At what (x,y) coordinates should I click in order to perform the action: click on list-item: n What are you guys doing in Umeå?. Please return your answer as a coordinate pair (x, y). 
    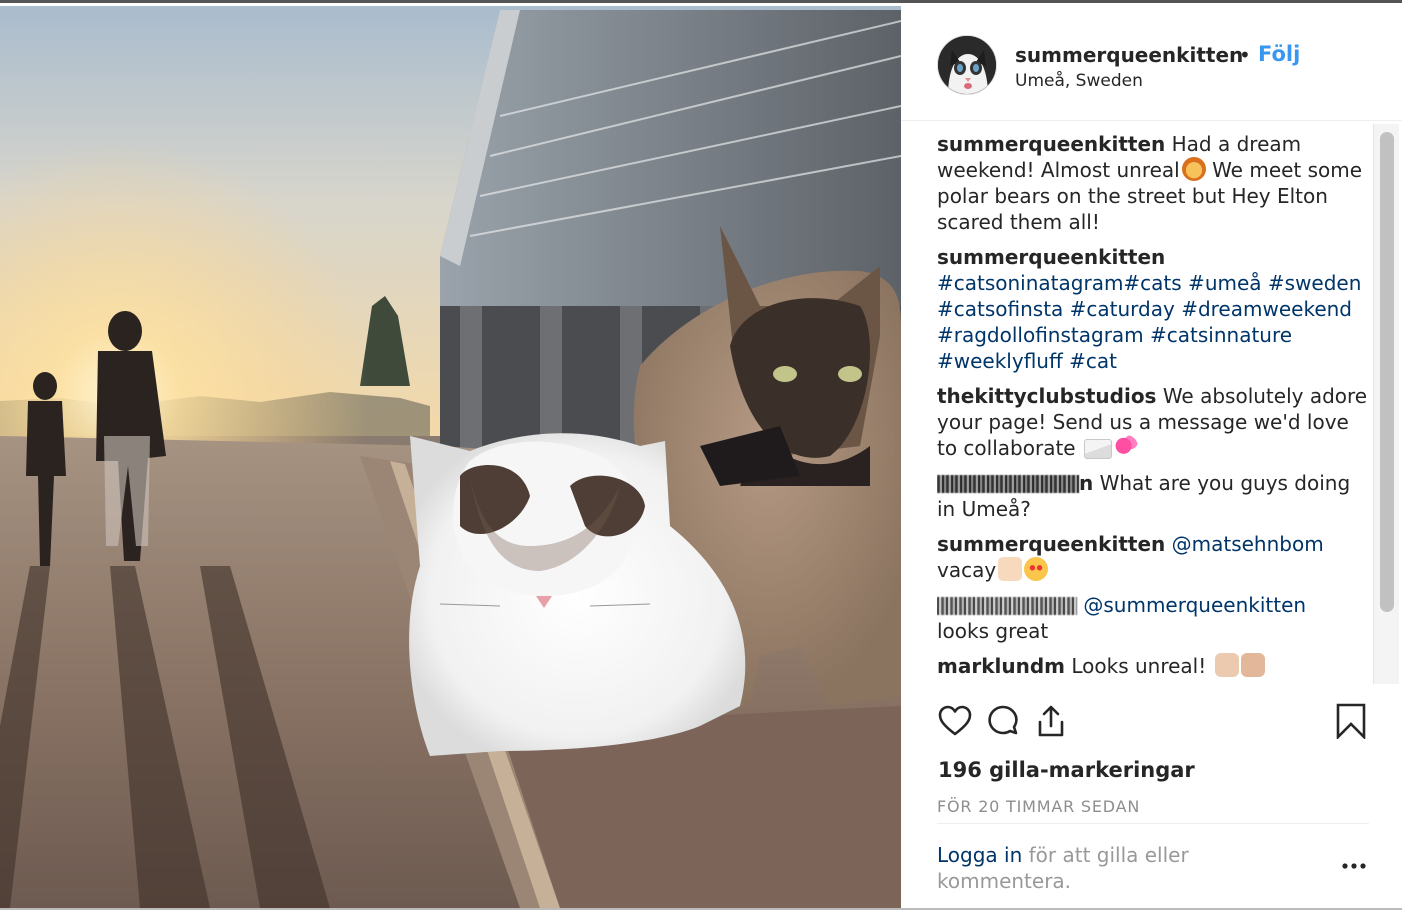
    Looking at the image, I should click on (1153, 496).